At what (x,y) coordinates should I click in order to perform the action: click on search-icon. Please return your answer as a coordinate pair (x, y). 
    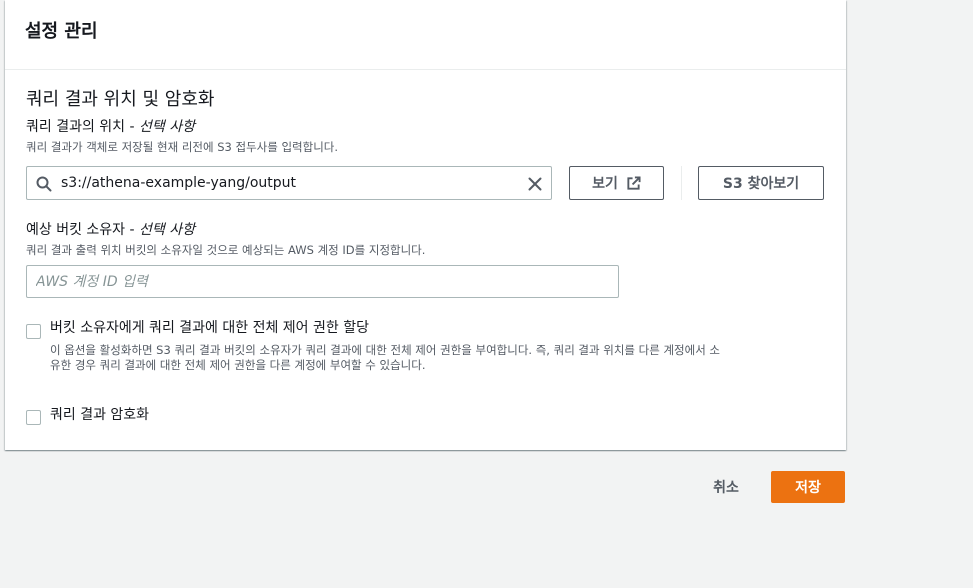
    Looking at the image, I should click on (44, 184).